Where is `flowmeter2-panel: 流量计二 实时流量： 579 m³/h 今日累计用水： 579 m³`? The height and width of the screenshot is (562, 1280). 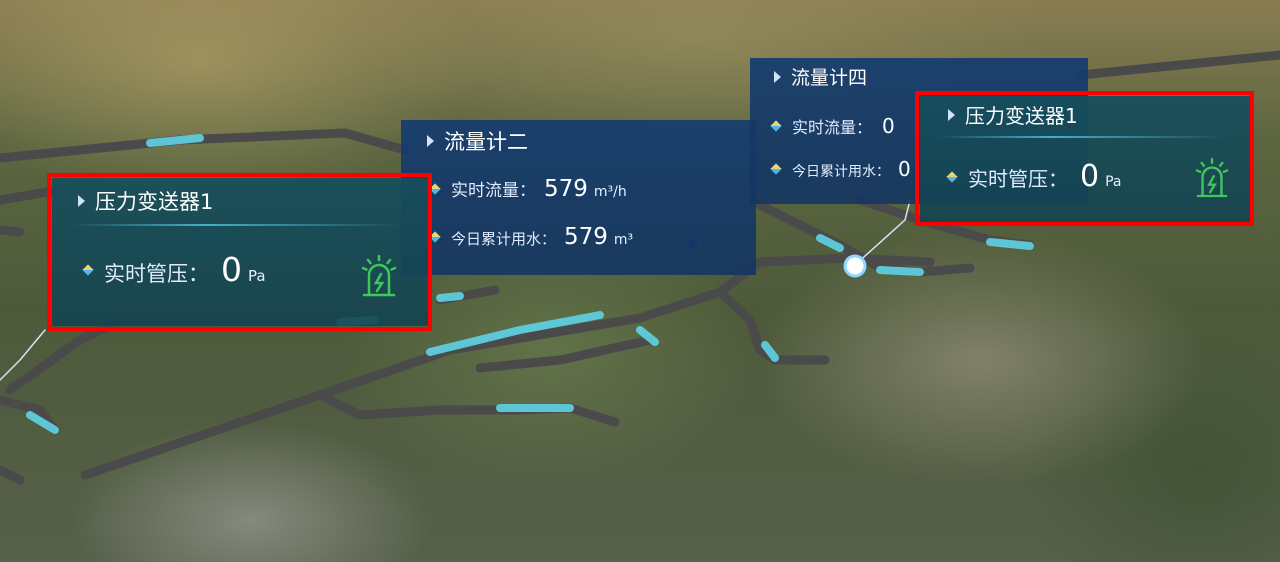
flowmeter2-panel: 流量计二 实时流量： 579 m³/h 今日累计用水： 579 m³ is located at coordinates (578, 197).